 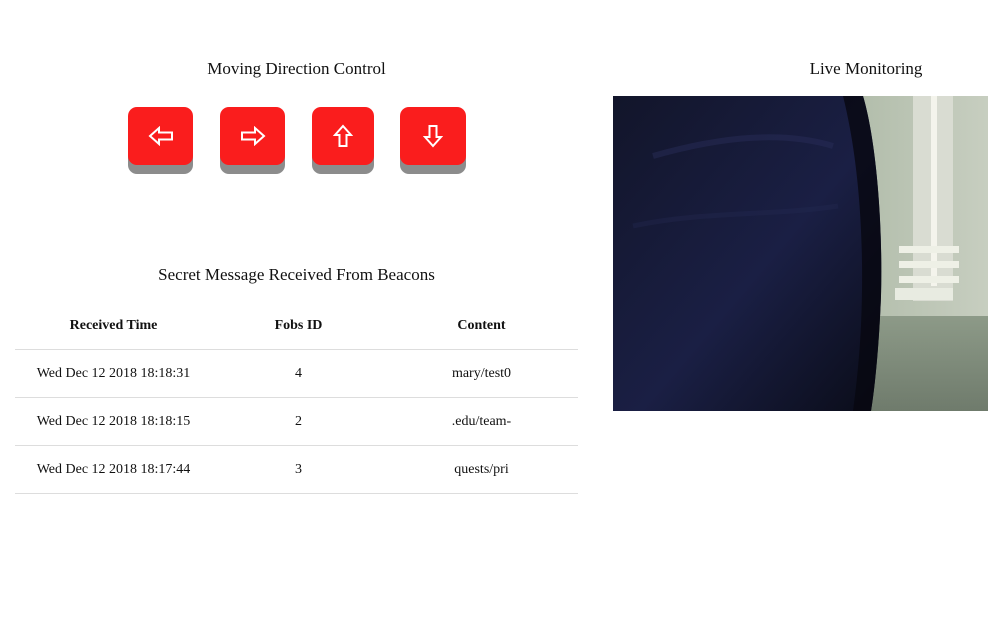 I want to click on table-row: Wed Dec 12 2018 18:17:44 3 quests/pri, so click(x=296, y=469).